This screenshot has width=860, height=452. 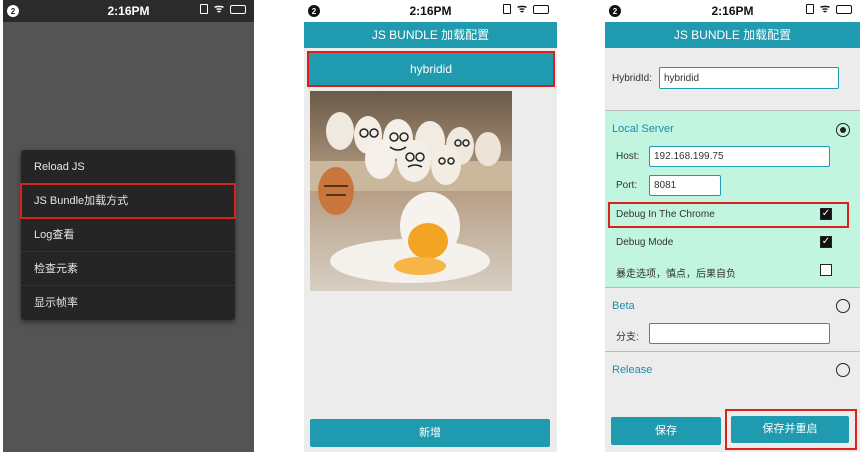 What do you see at coordinates (732, 371) in the screenshot?
I see `release-section: Release` at bounding box center [732, 371].